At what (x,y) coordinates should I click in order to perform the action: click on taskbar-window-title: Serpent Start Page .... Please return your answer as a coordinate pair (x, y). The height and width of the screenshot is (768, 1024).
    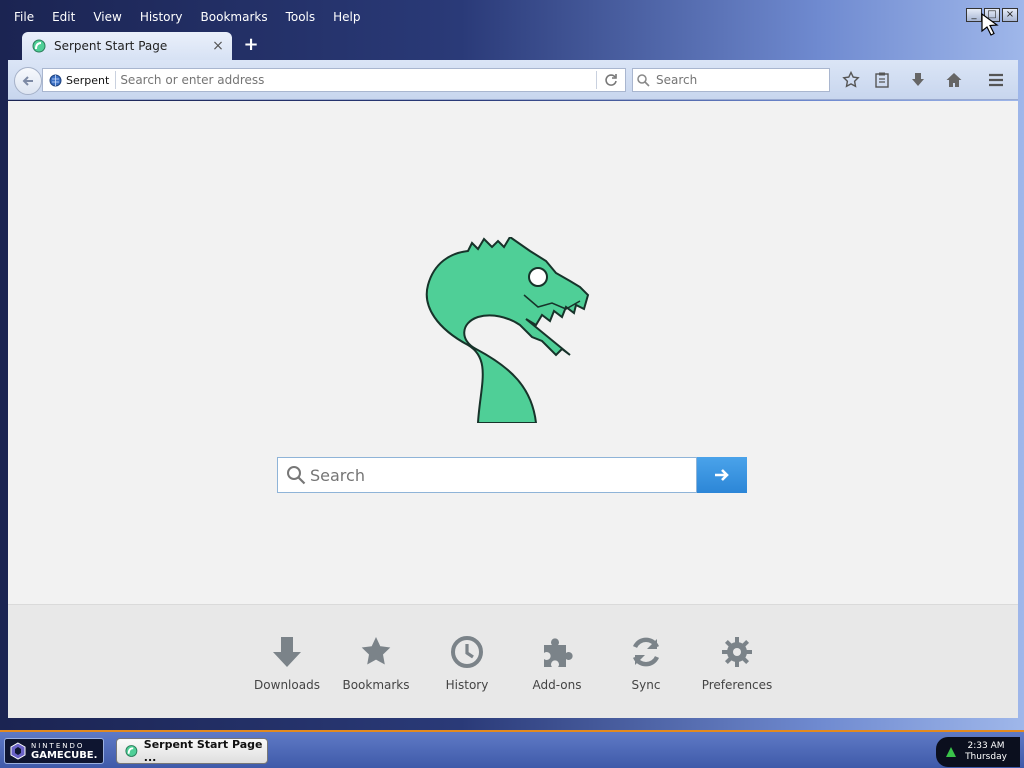
    Looking at the image, I should click on (203, 751).